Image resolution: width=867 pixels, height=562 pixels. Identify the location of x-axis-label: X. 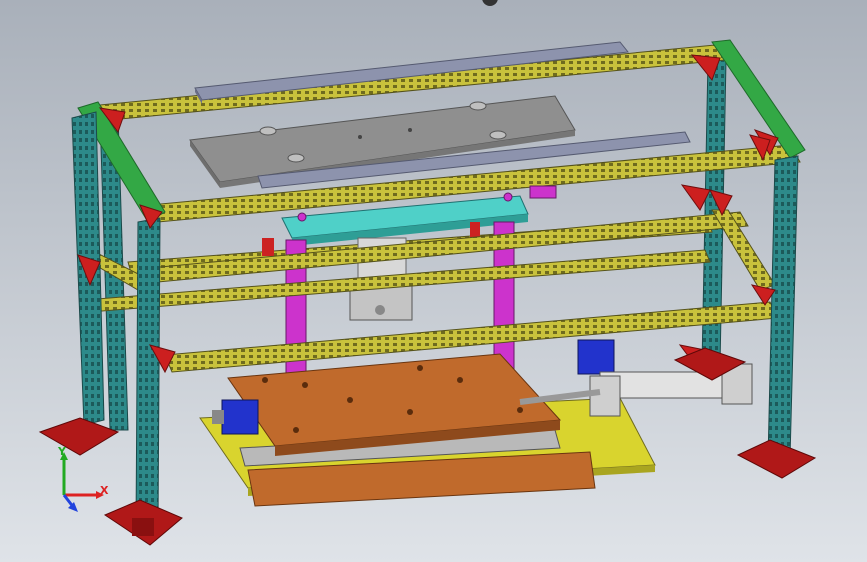
(104, 490).